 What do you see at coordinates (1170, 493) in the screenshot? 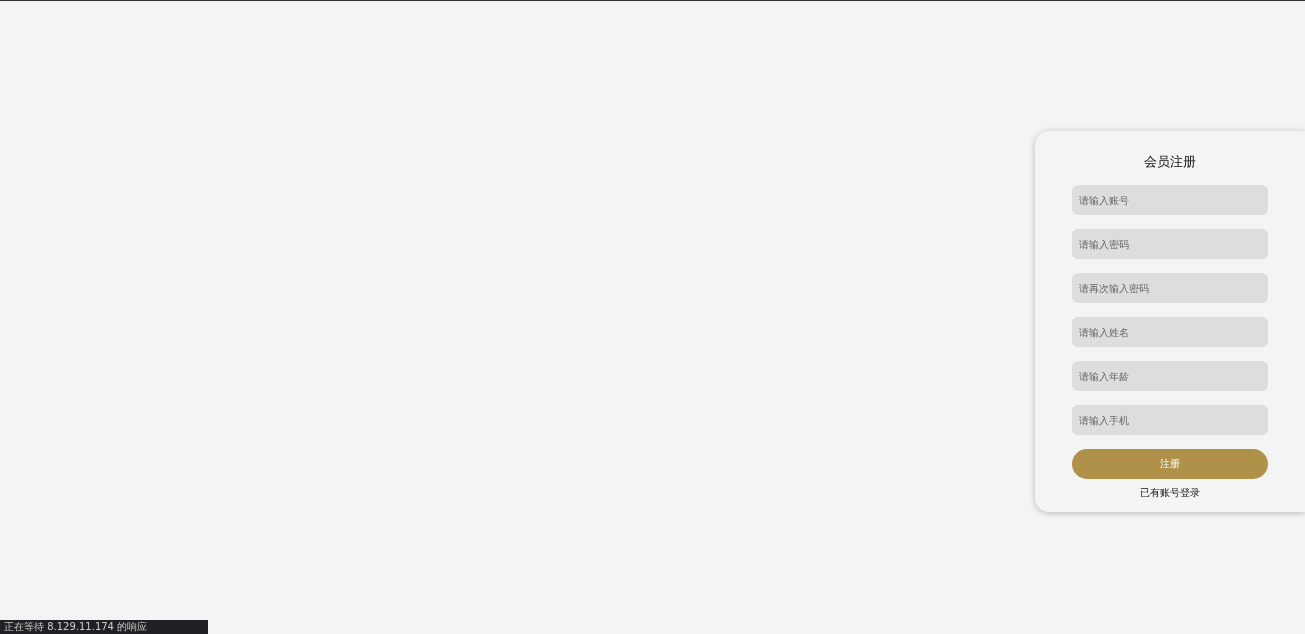
I see `login-link: 已有账号登录` at bounding box center [1170, 493].